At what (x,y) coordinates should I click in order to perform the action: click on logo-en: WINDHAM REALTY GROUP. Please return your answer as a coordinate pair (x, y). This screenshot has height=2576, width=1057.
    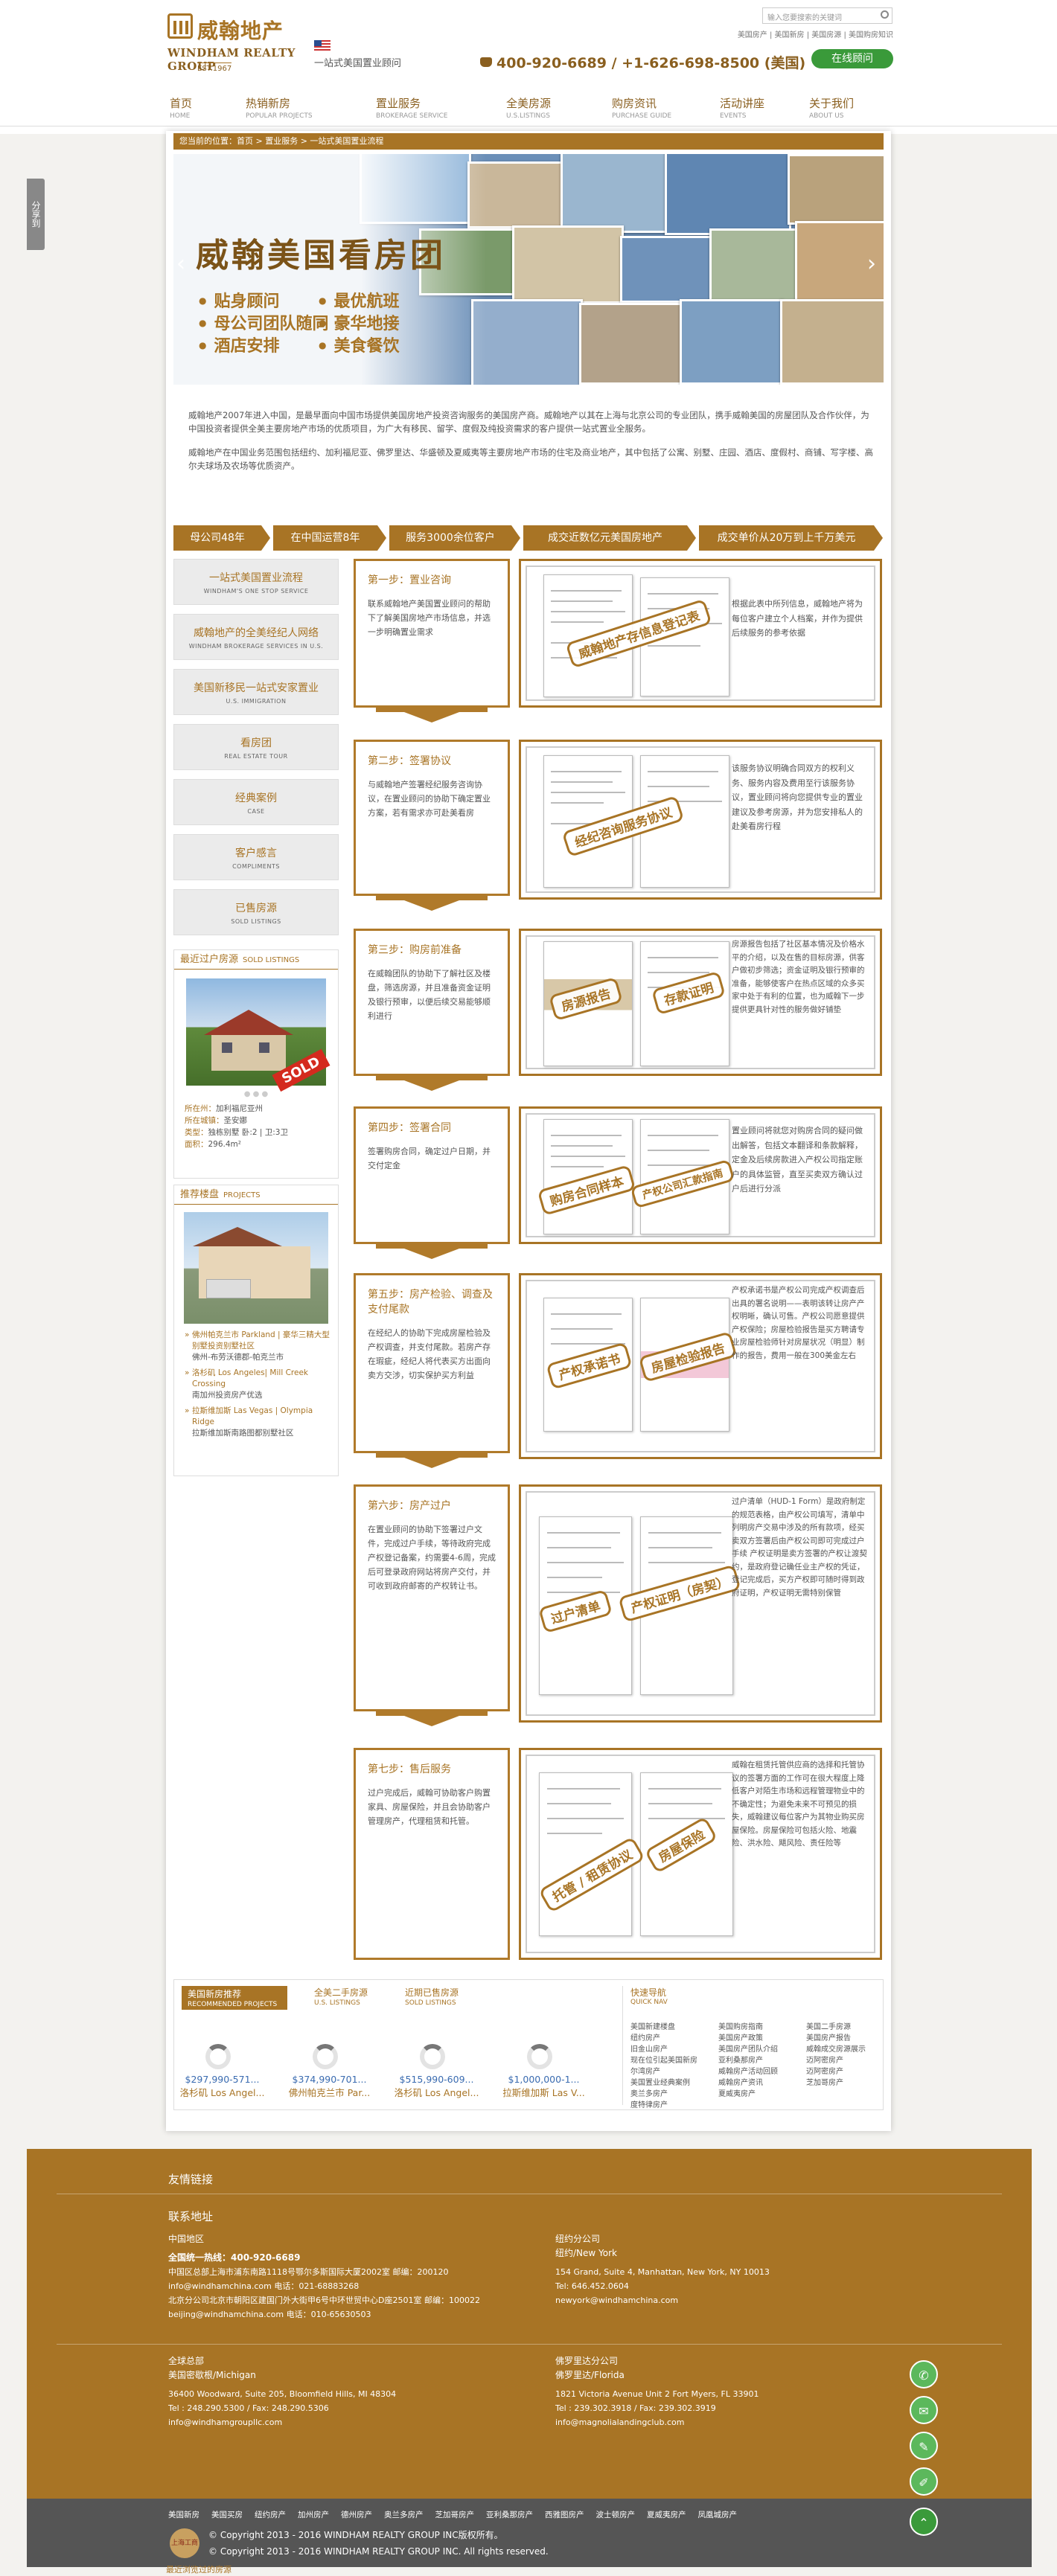
    Looking at the image, I should click on (232, 60).